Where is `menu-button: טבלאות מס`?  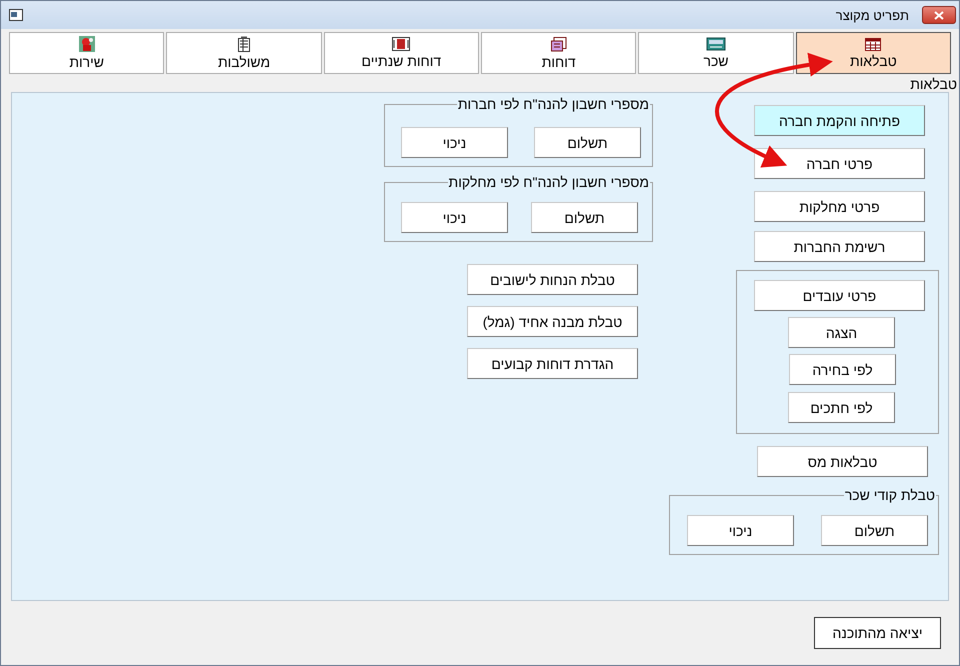 menu-button: טבלאות מס is located at coordinates (842, 461).